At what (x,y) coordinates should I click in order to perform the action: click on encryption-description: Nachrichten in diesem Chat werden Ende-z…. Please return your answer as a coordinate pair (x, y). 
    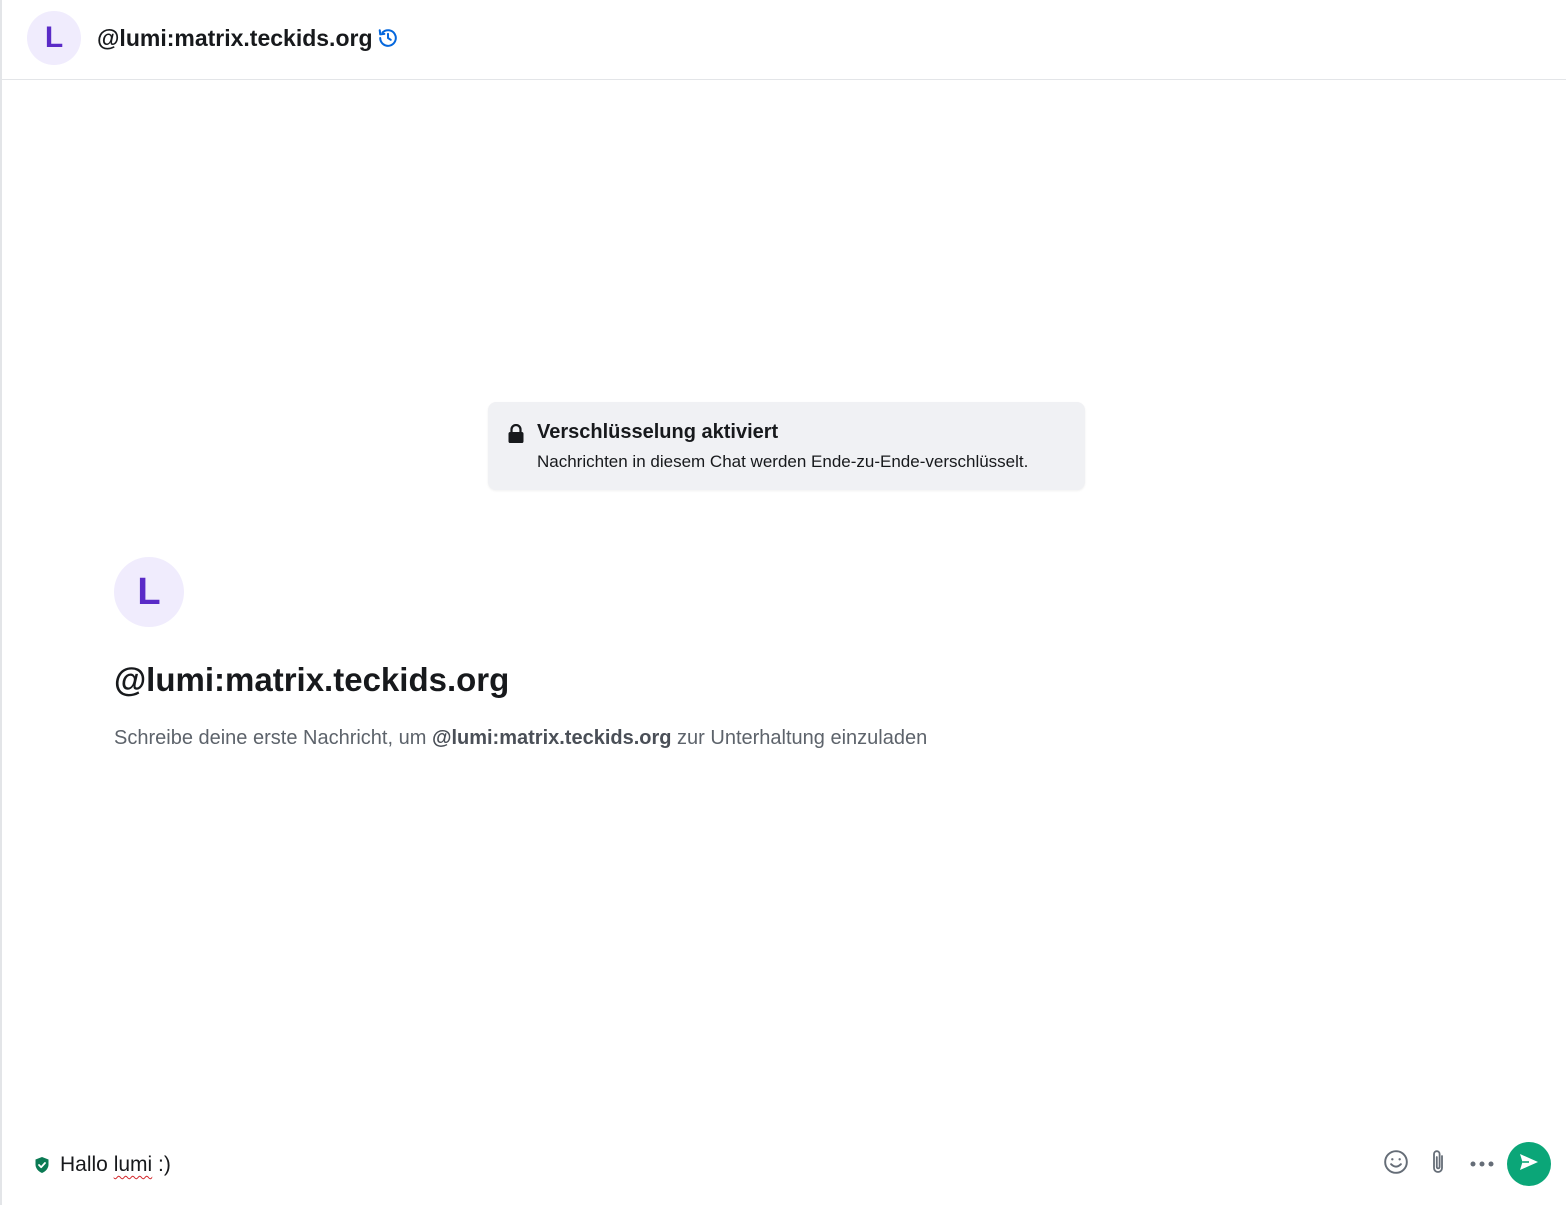
    Looking at the image, I should click on (783, 461).